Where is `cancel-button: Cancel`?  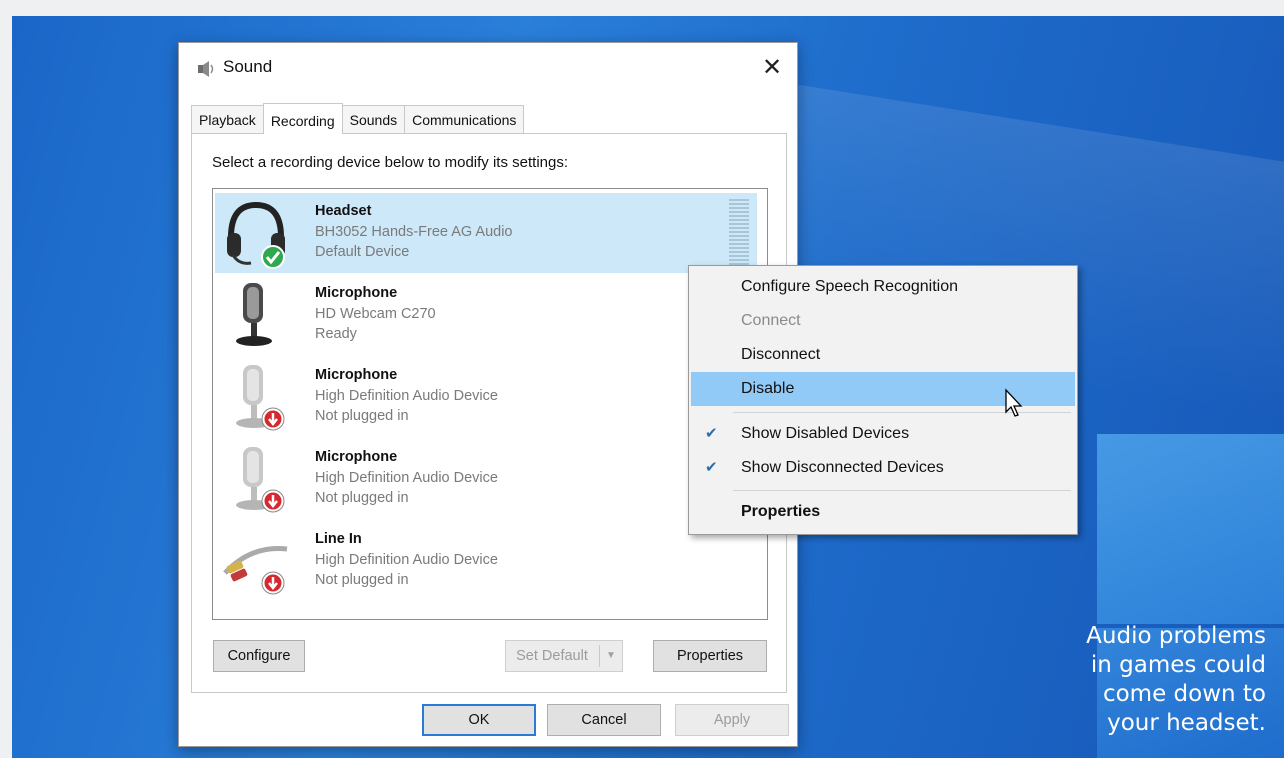
cancel-button: Cancel is located at coordinates (604, 720).